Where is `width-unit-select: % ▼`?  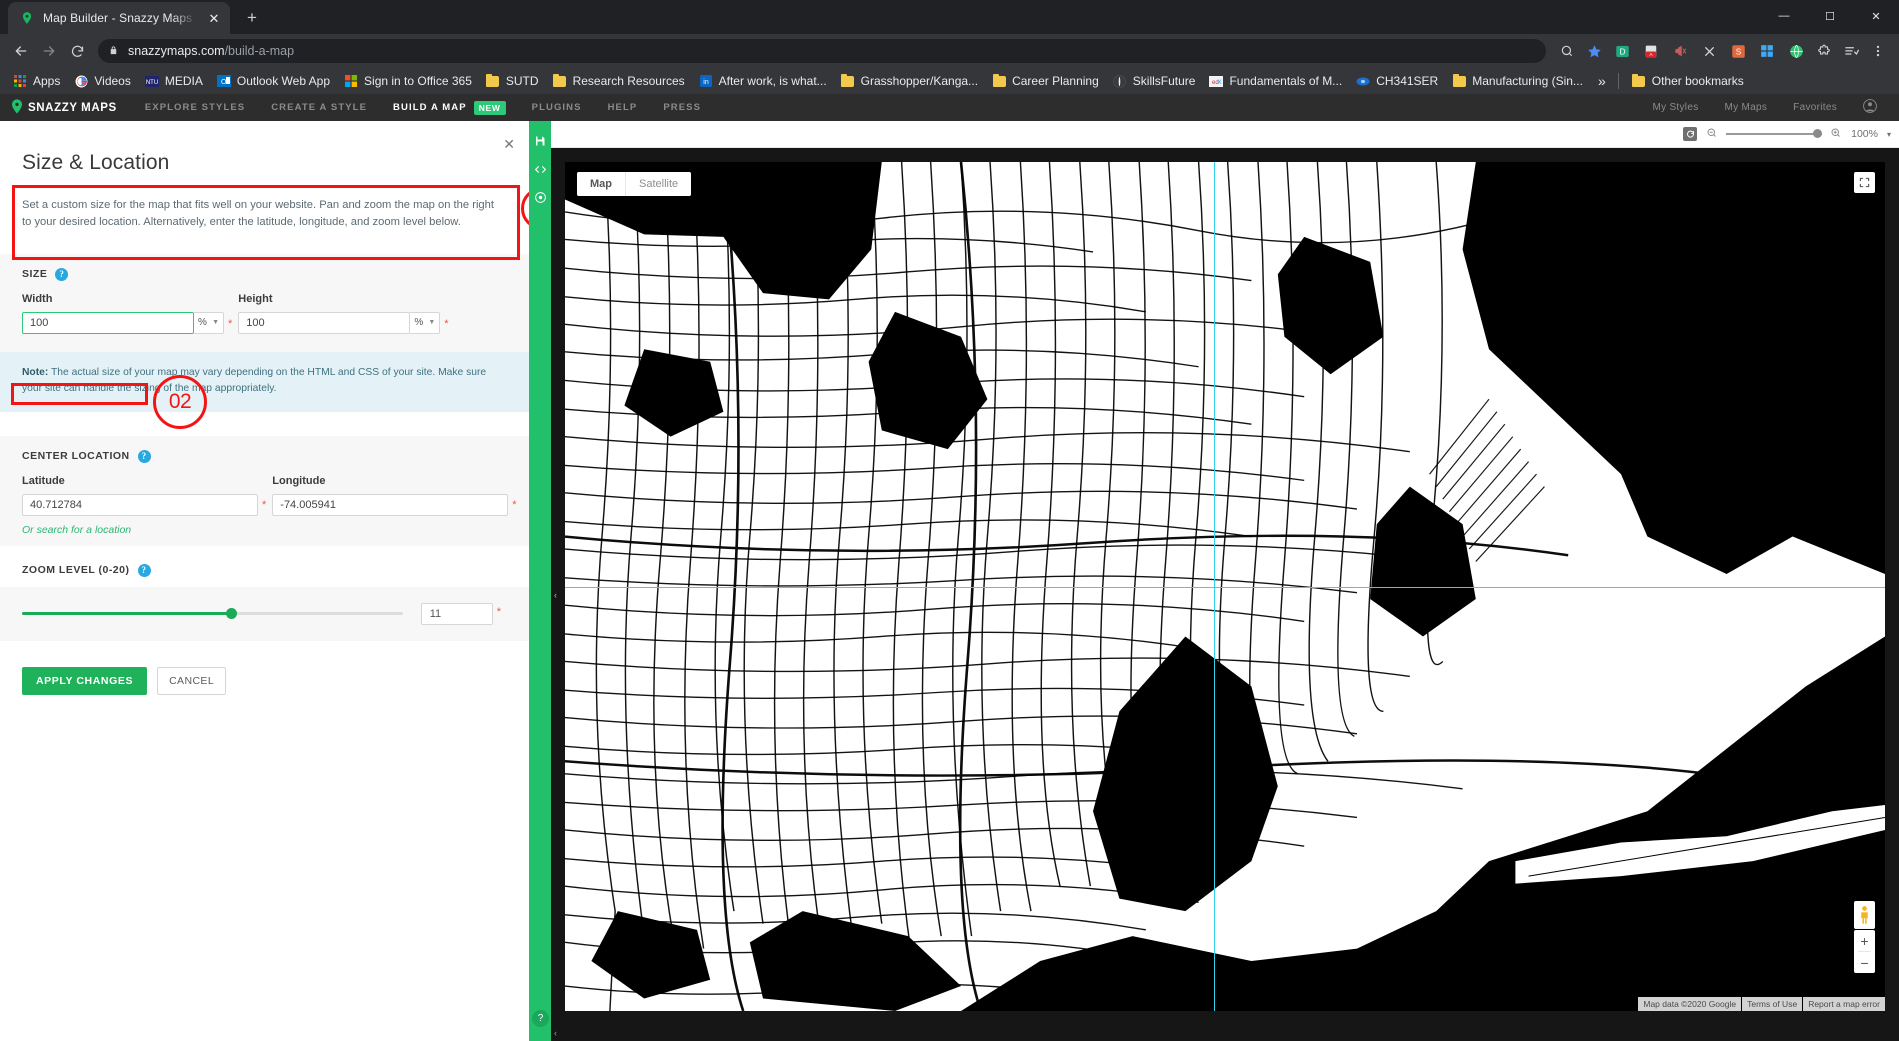
width-unit-select: % ▼ is located at coordinates (209, 322).